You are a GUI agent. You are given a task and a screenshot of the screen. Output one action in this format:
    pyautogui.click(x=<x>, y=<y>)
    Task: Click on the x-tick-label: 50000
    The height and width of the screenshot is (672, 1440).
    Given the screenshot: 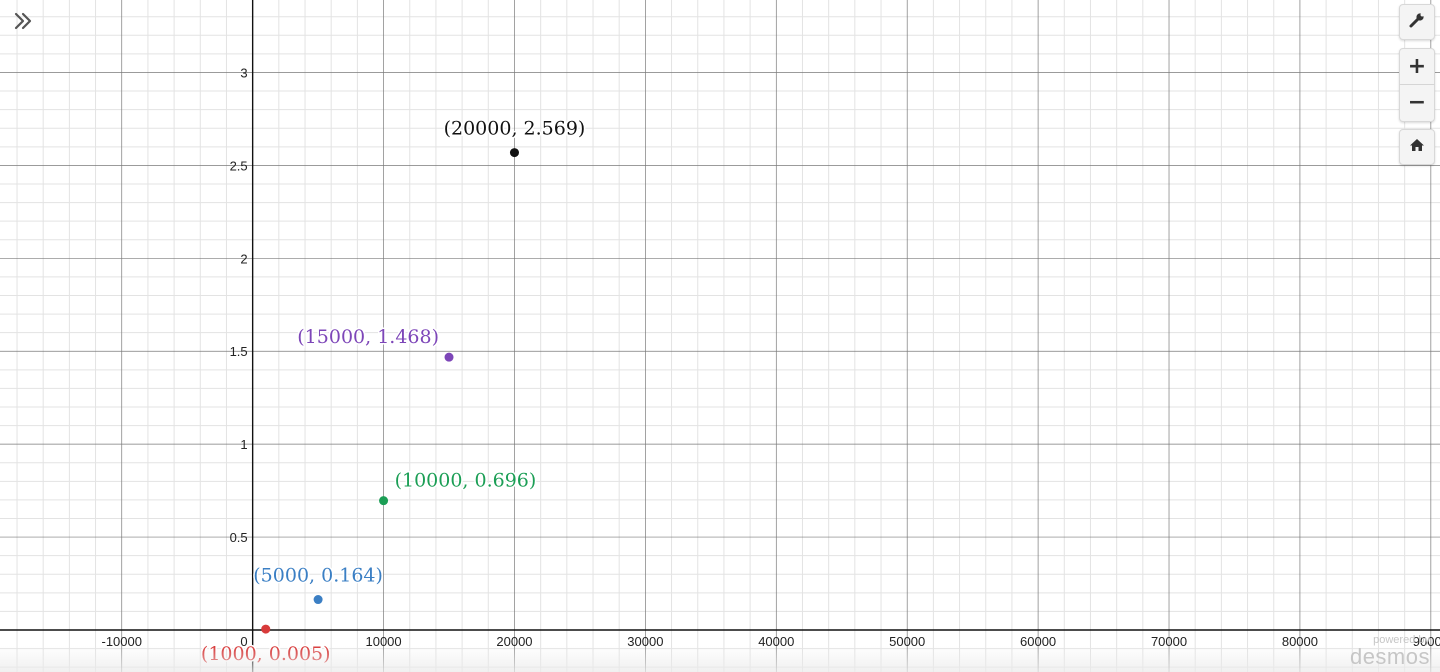 What is the action you would take?
    pyautogui.click(x=907, y=641)
    